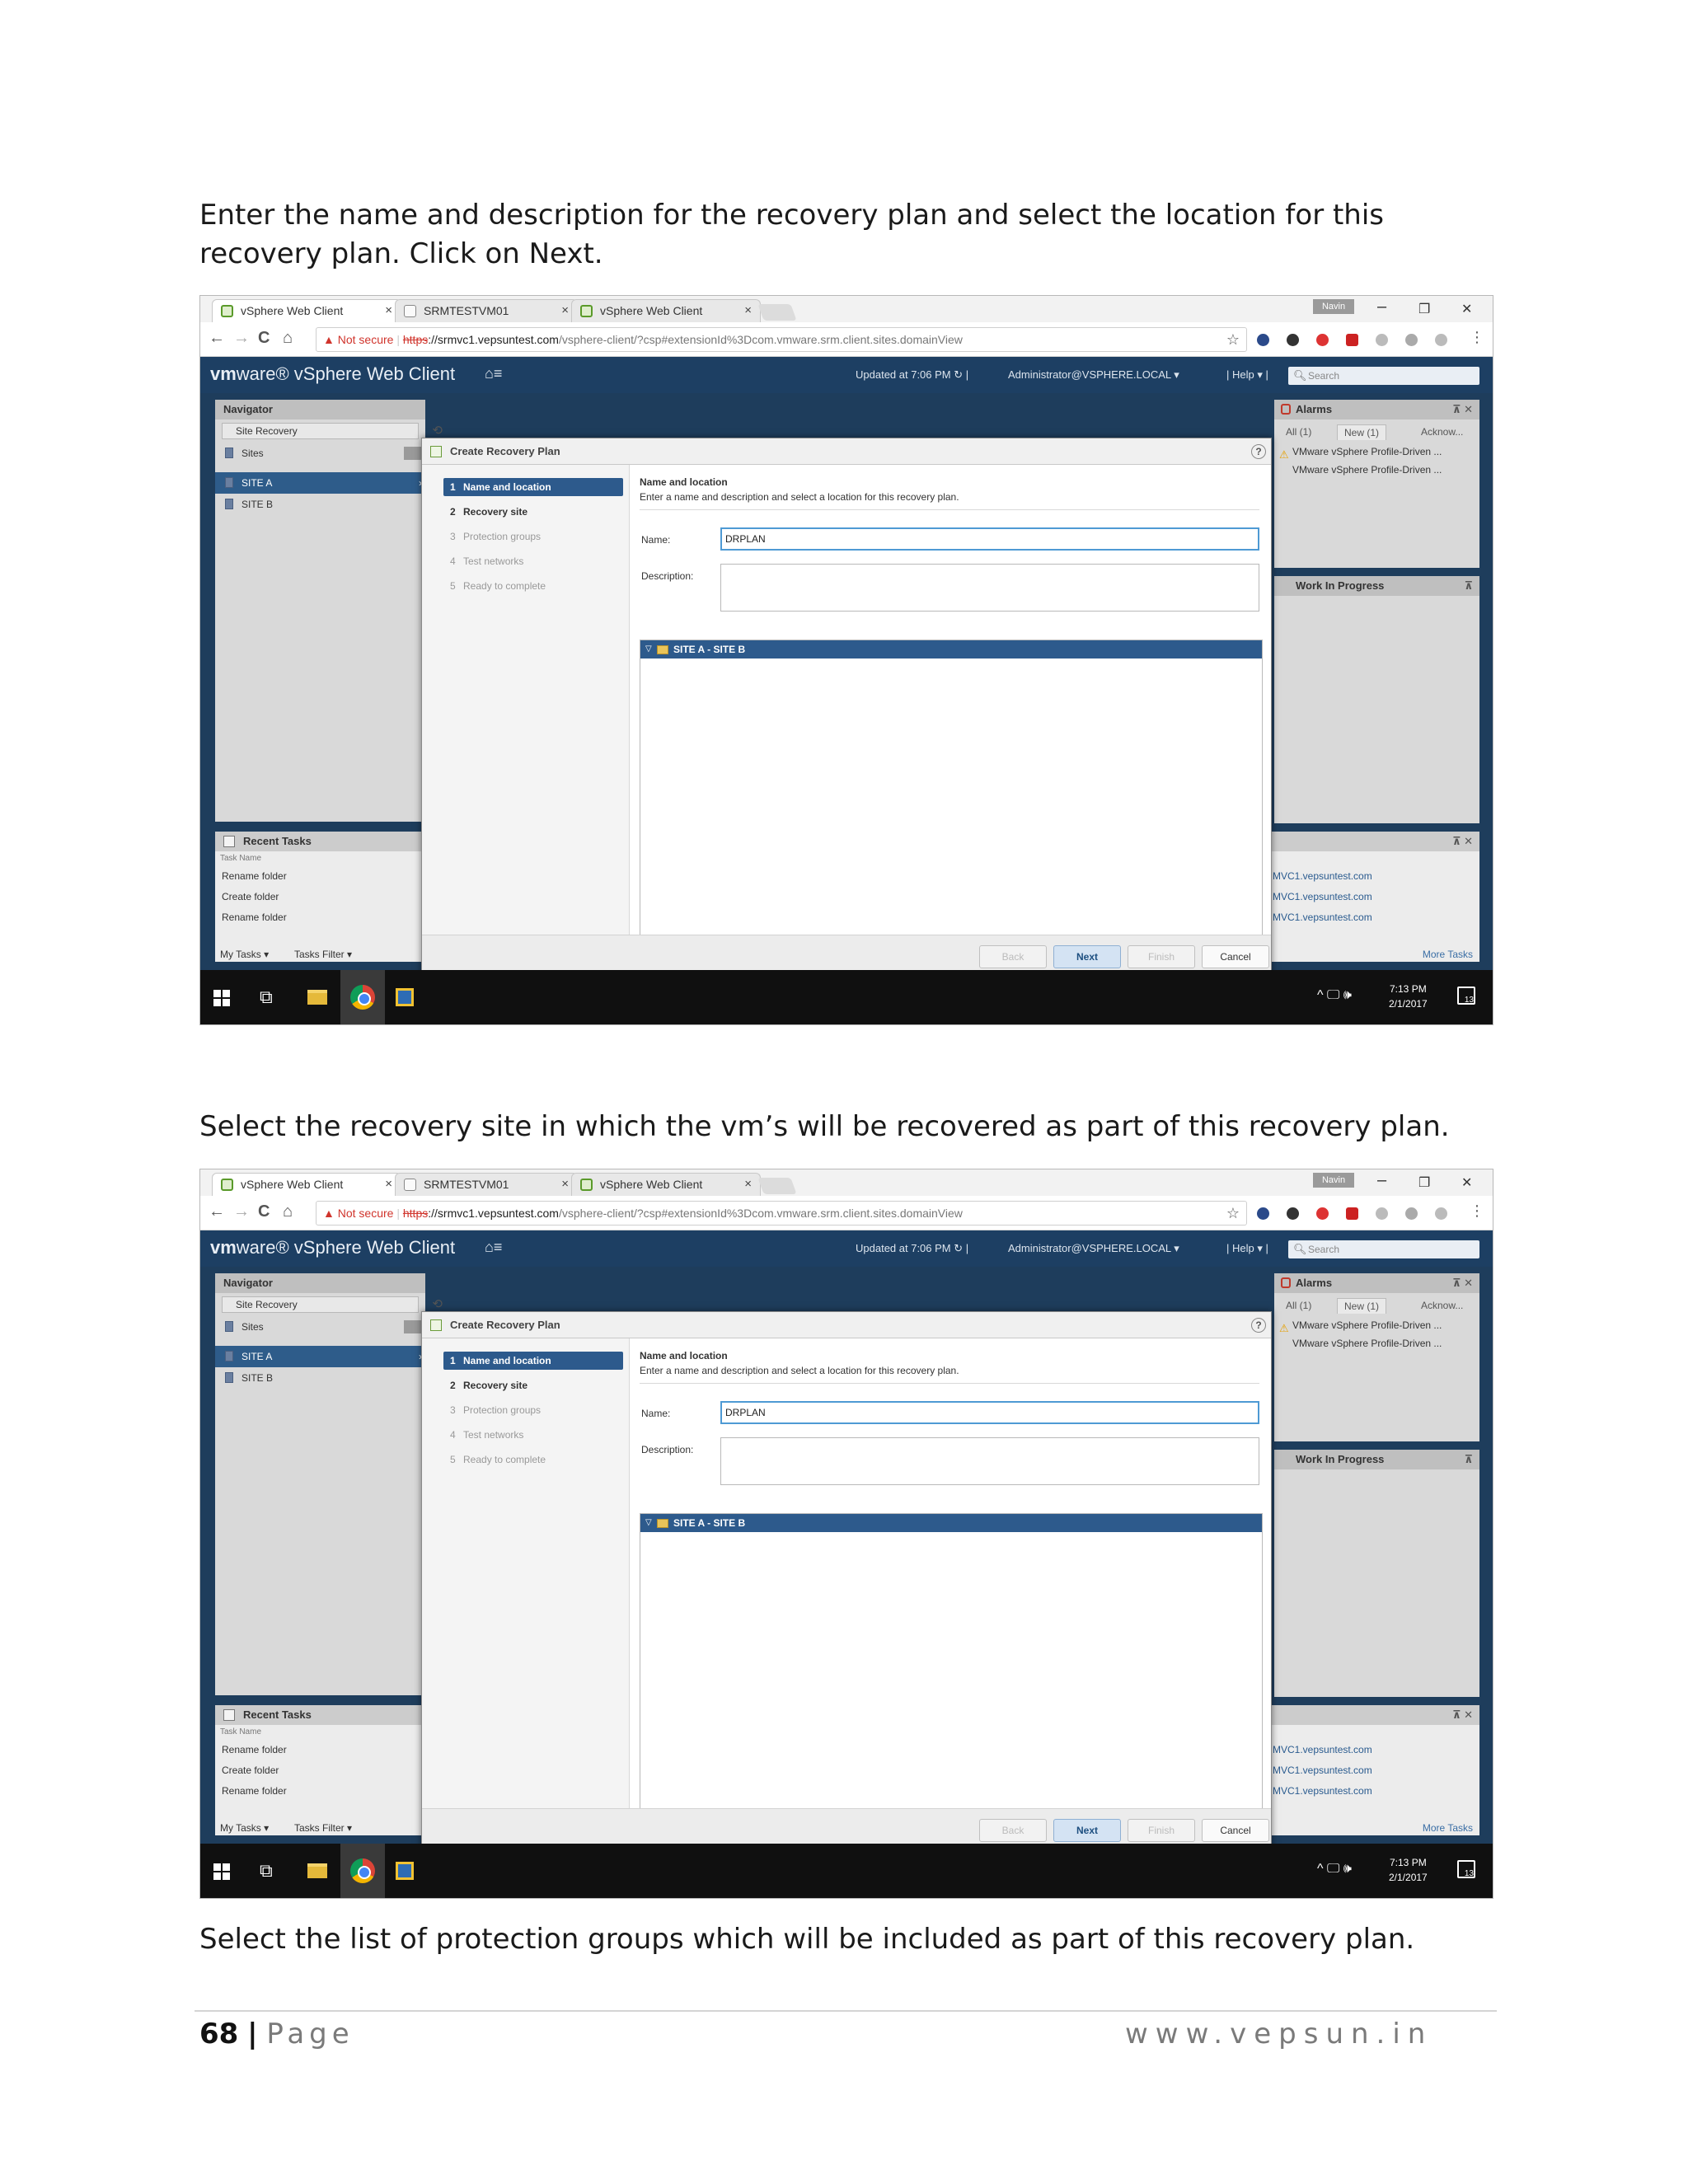 The image size is (1688, 2184). What do you see at coordinates (1334, 1869) in the screenshot?
I see `system-tray-icons: ^ 🖵 🕪` at bounding box center [1334, 1869].